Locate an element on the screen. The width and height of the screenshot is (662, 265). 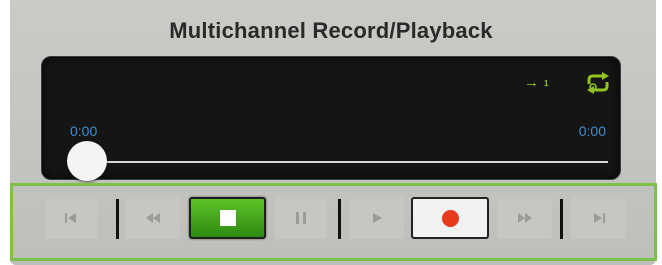
arrow-right-icon: → is located at coordinates (531, 82).